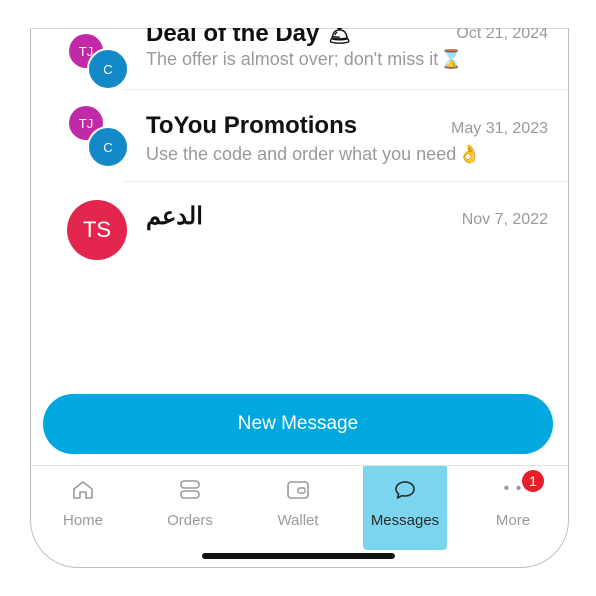  Describe the element at coordinates (513, 508) in the screenshot. I see `tab-more: • • 1 More` at that location.